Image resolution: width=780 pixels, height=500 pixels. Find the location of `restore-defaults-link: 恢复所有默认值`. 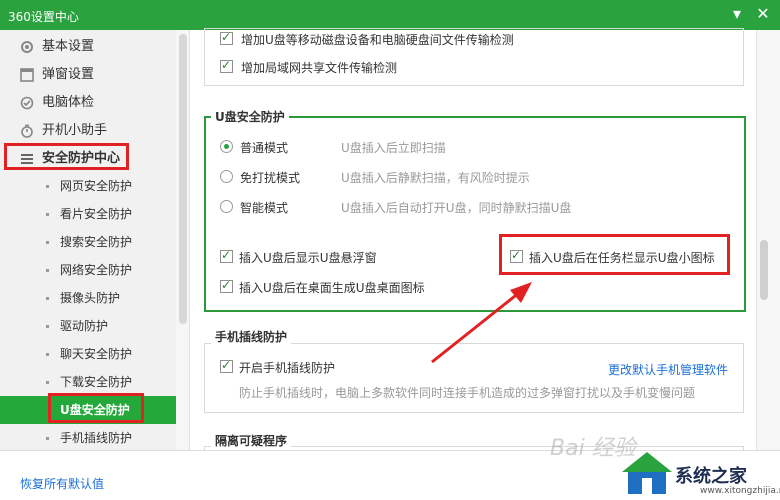

restore-defaults-link: 恢复所有默认值 is located at coordinates (62, 483).